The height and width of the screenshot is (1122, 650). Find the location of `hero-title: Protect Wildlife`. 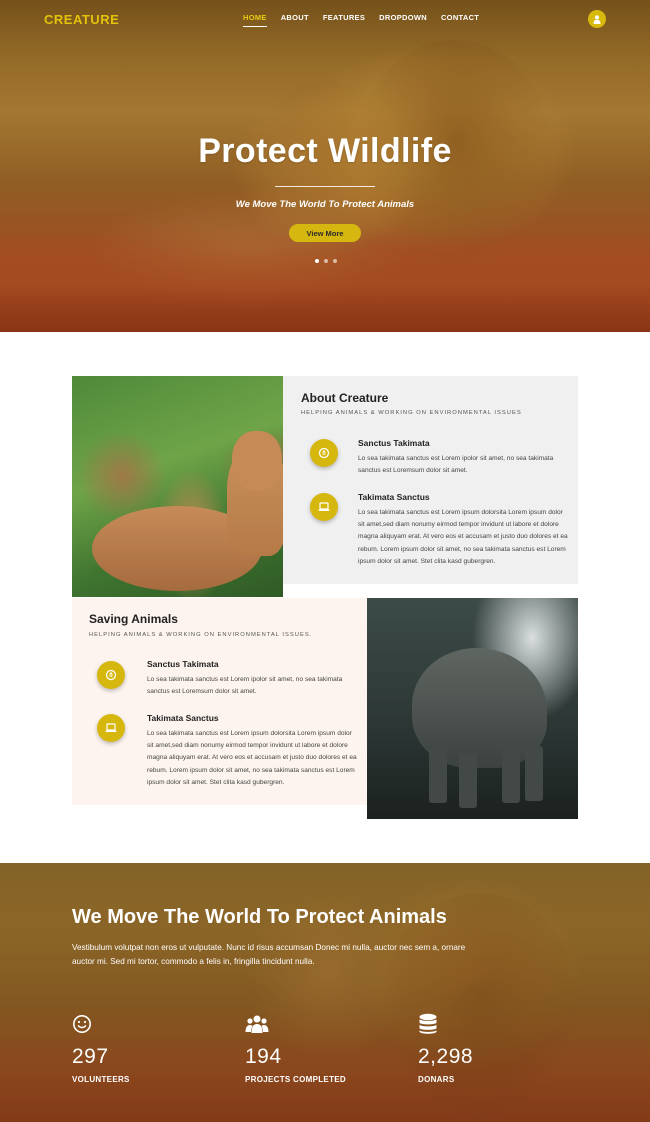

hero-title: Protect Wildlife is located at coordinates (325, 151).